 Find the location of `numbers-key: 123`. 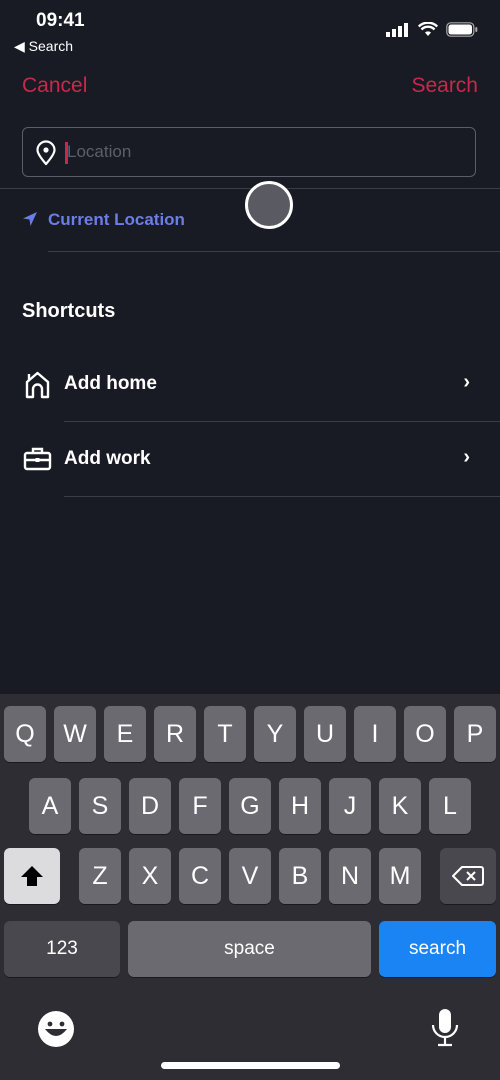

numbers-key: 123 is located at coordinates (62, 949).